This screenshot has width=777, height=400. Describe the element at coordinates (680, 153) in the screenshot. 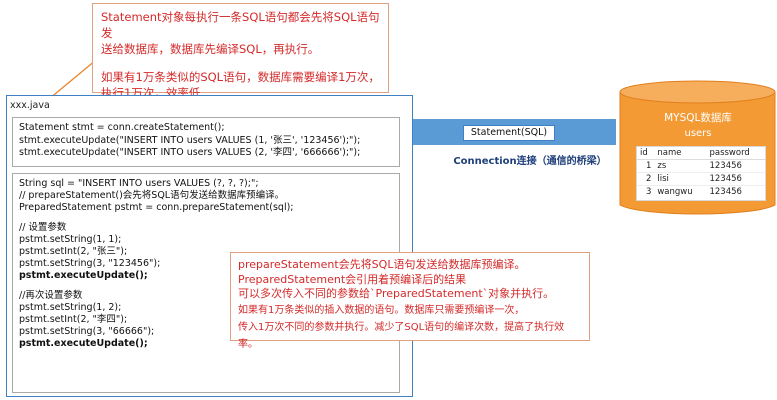

I see `column-header: name` at that location.